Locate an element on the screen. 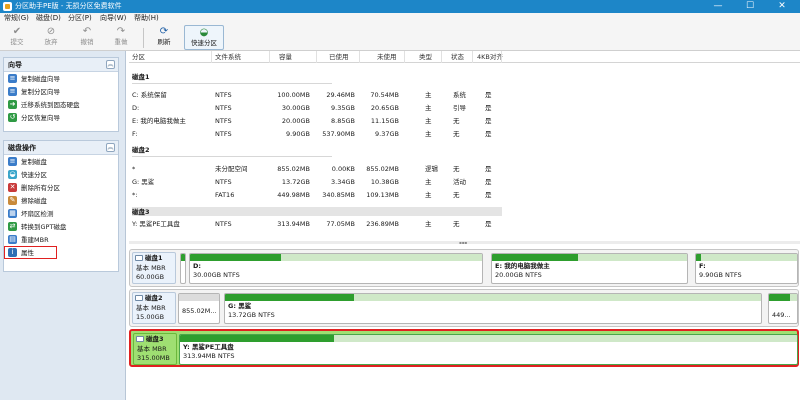 The image size is (800, 400). quick-partition-button: ◒ 快速分区 is located at coordinates (204, 37).